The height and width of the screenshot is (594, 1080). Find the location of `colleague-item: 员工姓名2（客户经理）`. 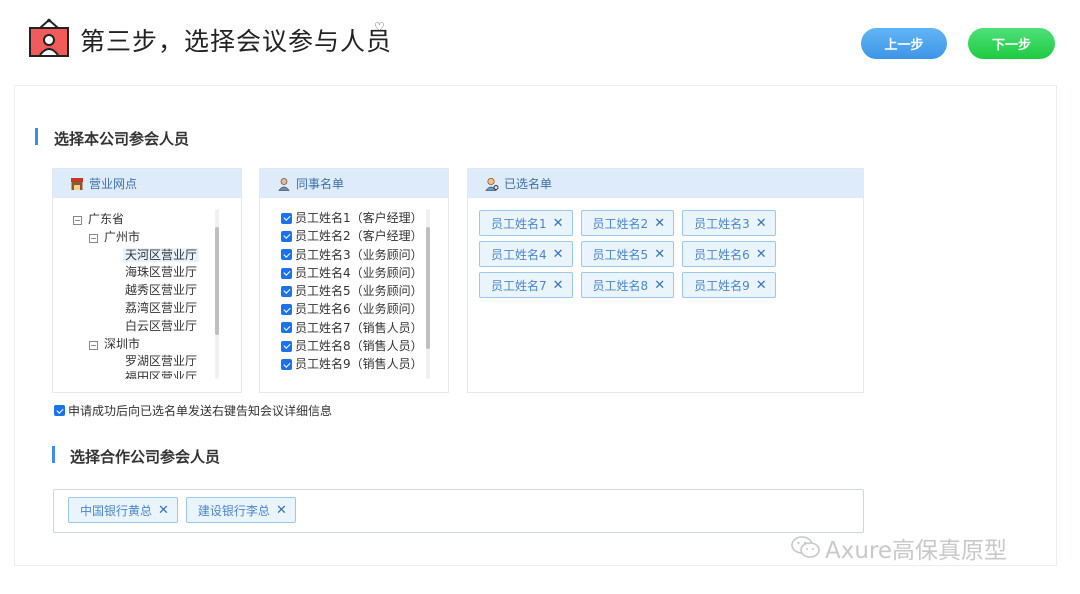

colleague-item: 员工姓名2（客户经理） is located at coordinates (352, 236).